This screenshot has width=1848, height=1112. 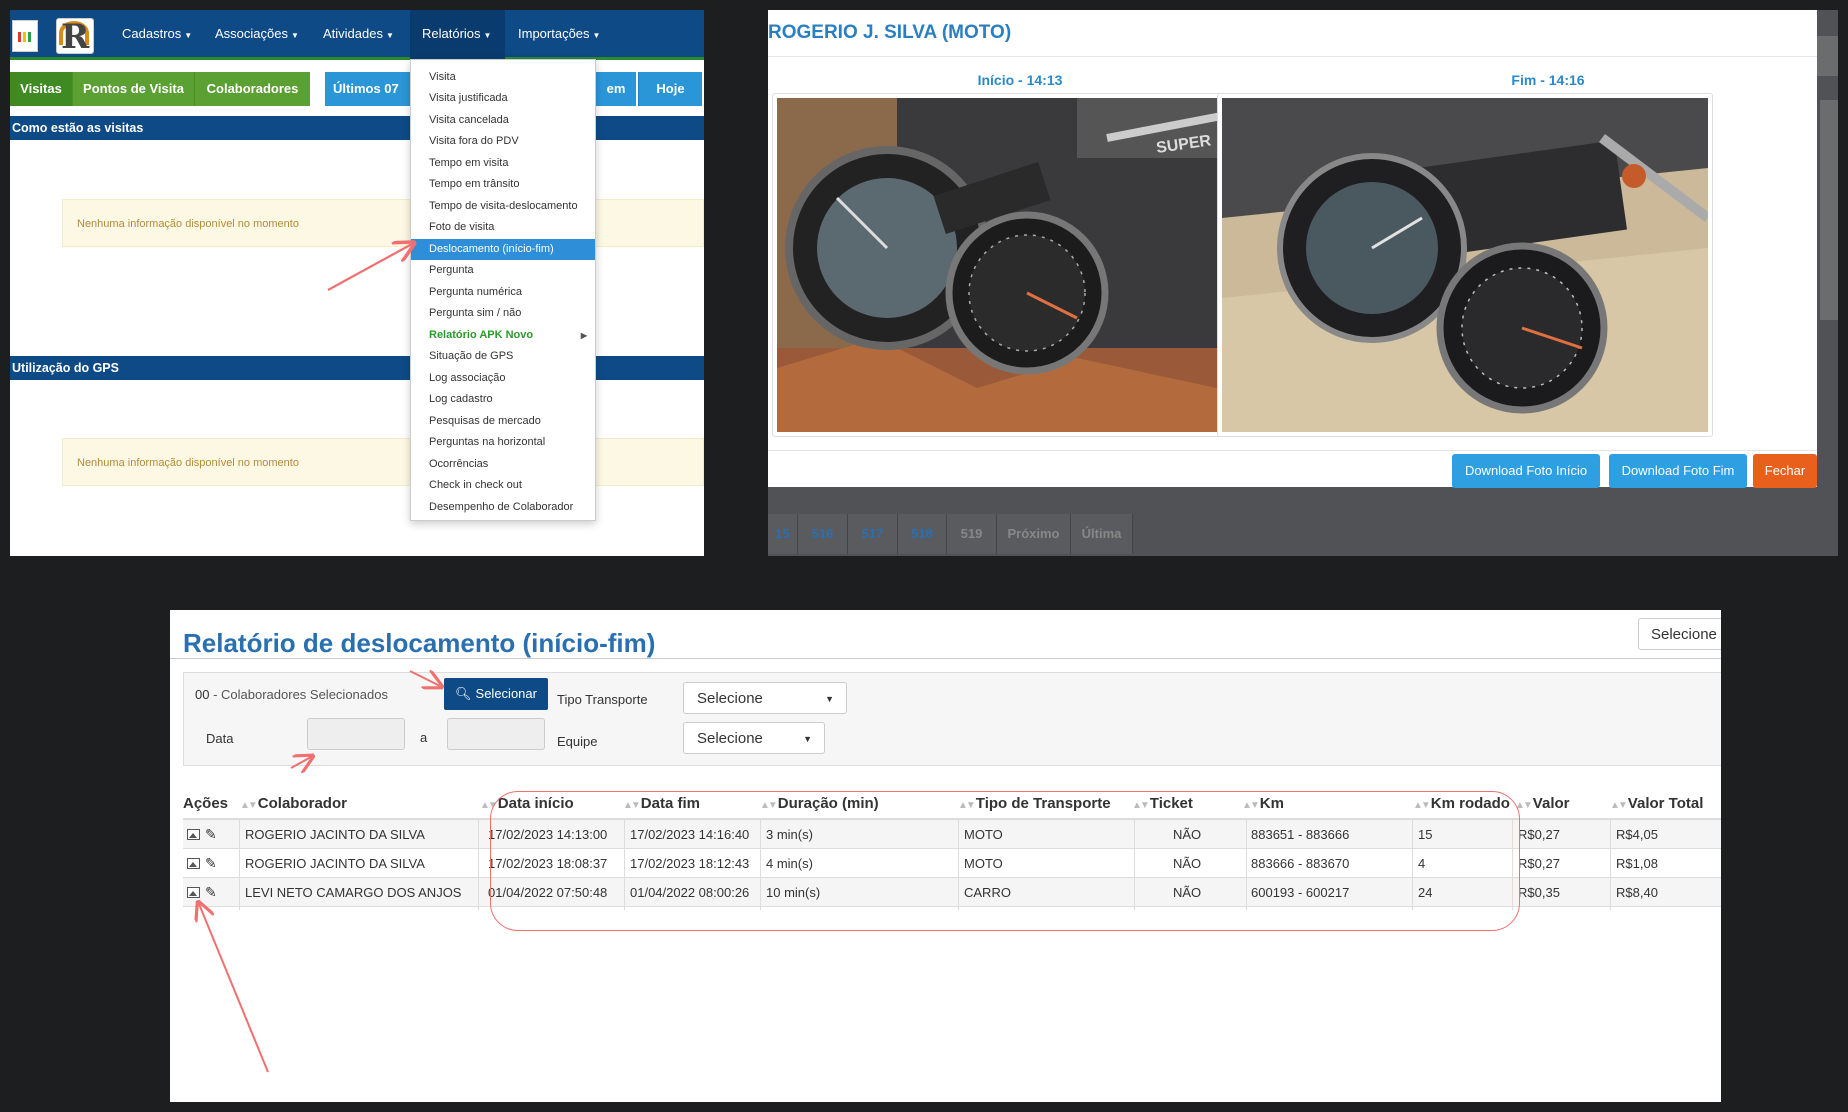 What do you see at coordinates (503, 120) in the screenshot?
I see `menu-item-visita-cancelada: Visita cancelada` at bounding box center [503, 120].